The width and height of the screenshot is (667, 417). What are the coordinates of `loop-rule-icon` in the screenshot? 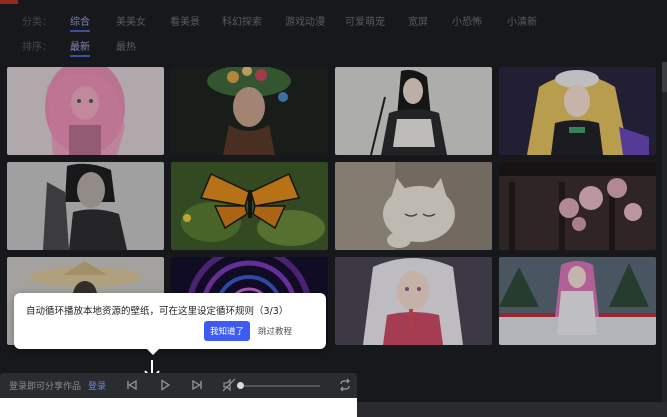 It's located at (345, 385).